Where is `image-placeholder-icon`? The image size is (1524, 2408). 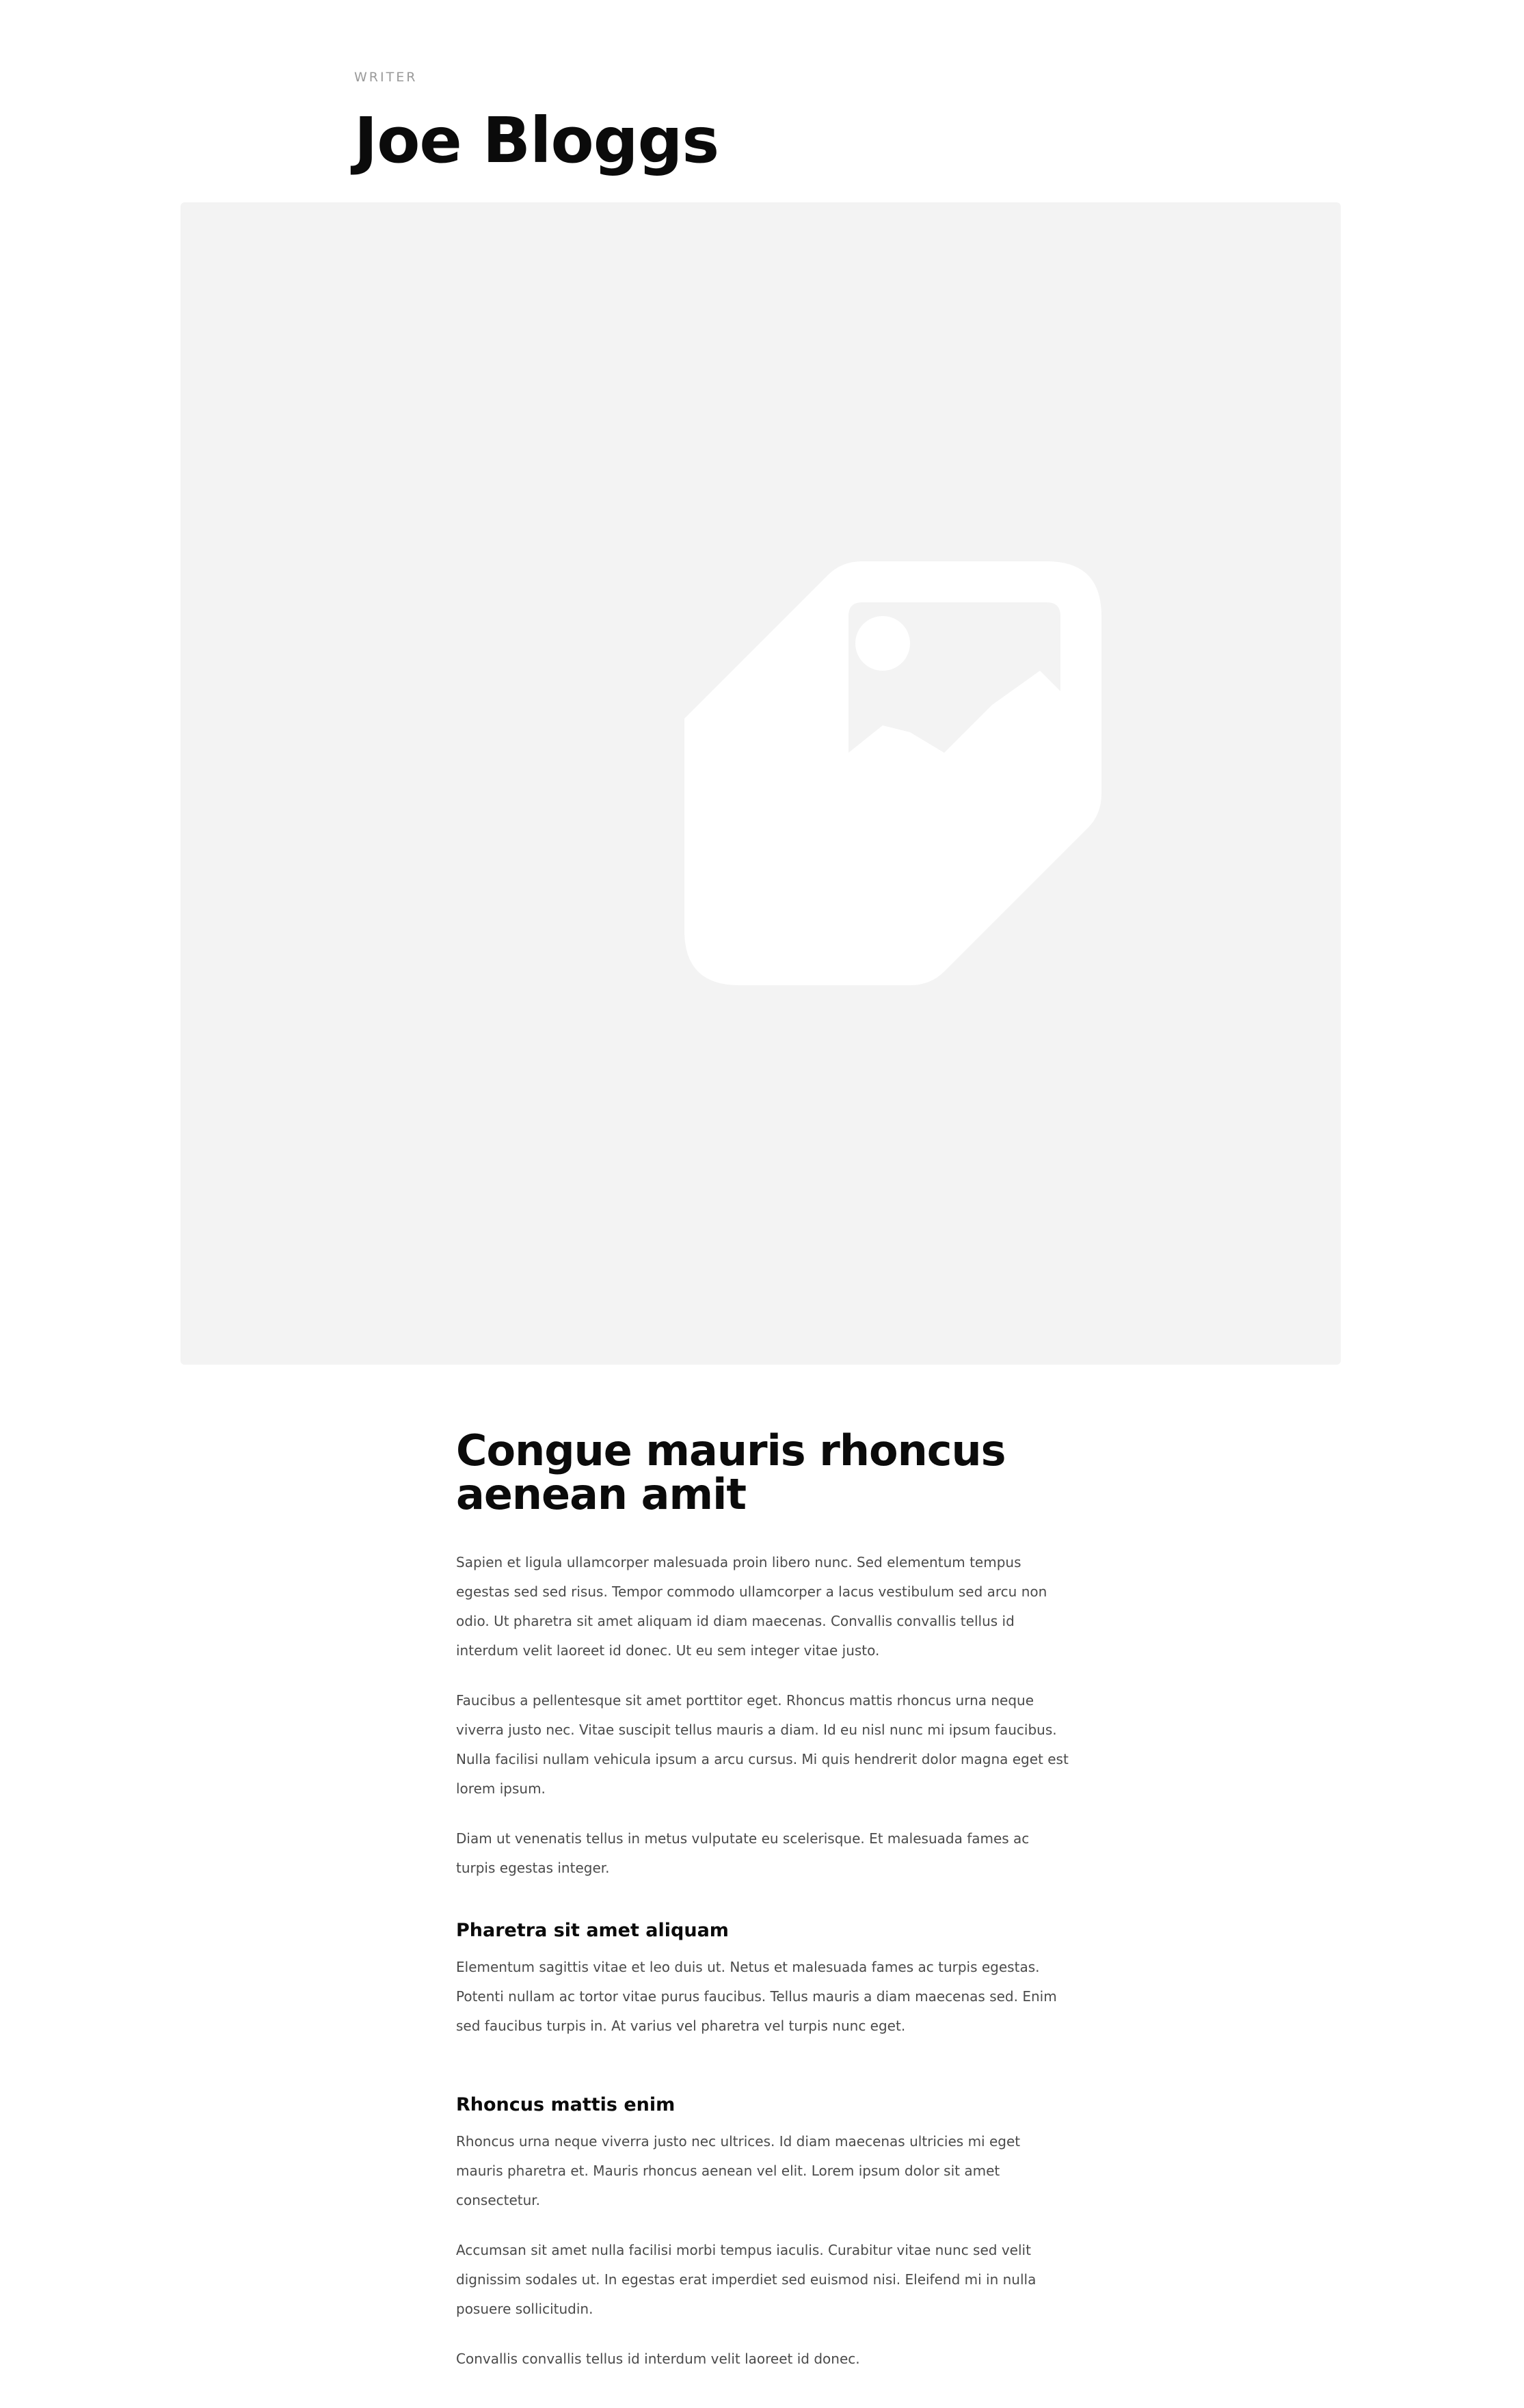 image-placeholder-icon is located at coordinates (893, 773).